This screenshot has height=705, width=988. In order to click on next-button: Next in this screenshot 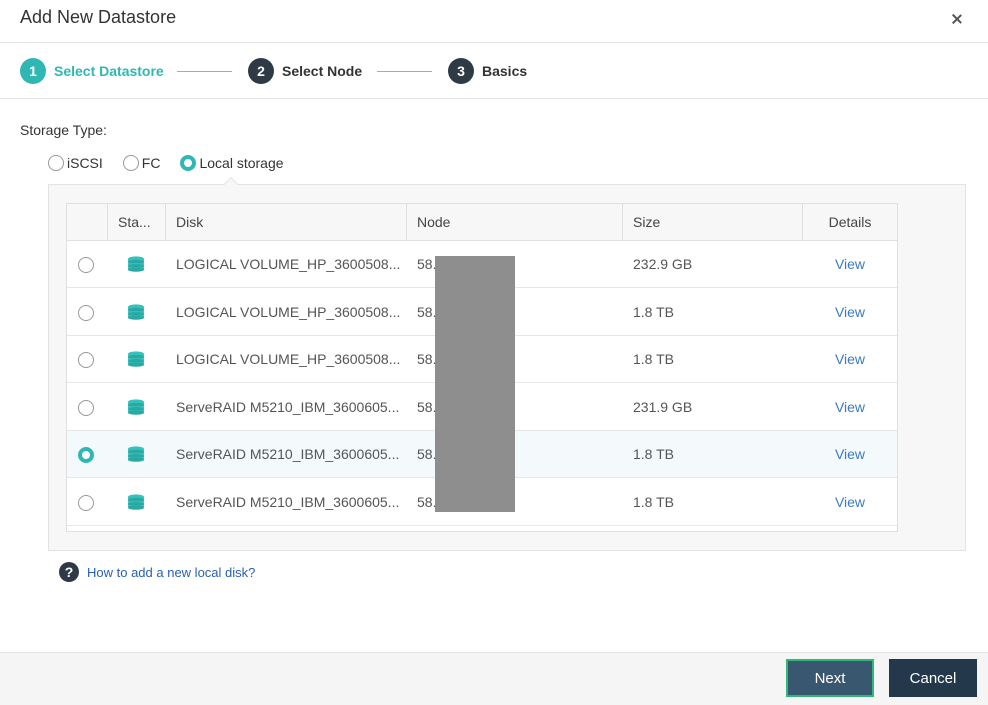, I will do `click(830, 678)`.